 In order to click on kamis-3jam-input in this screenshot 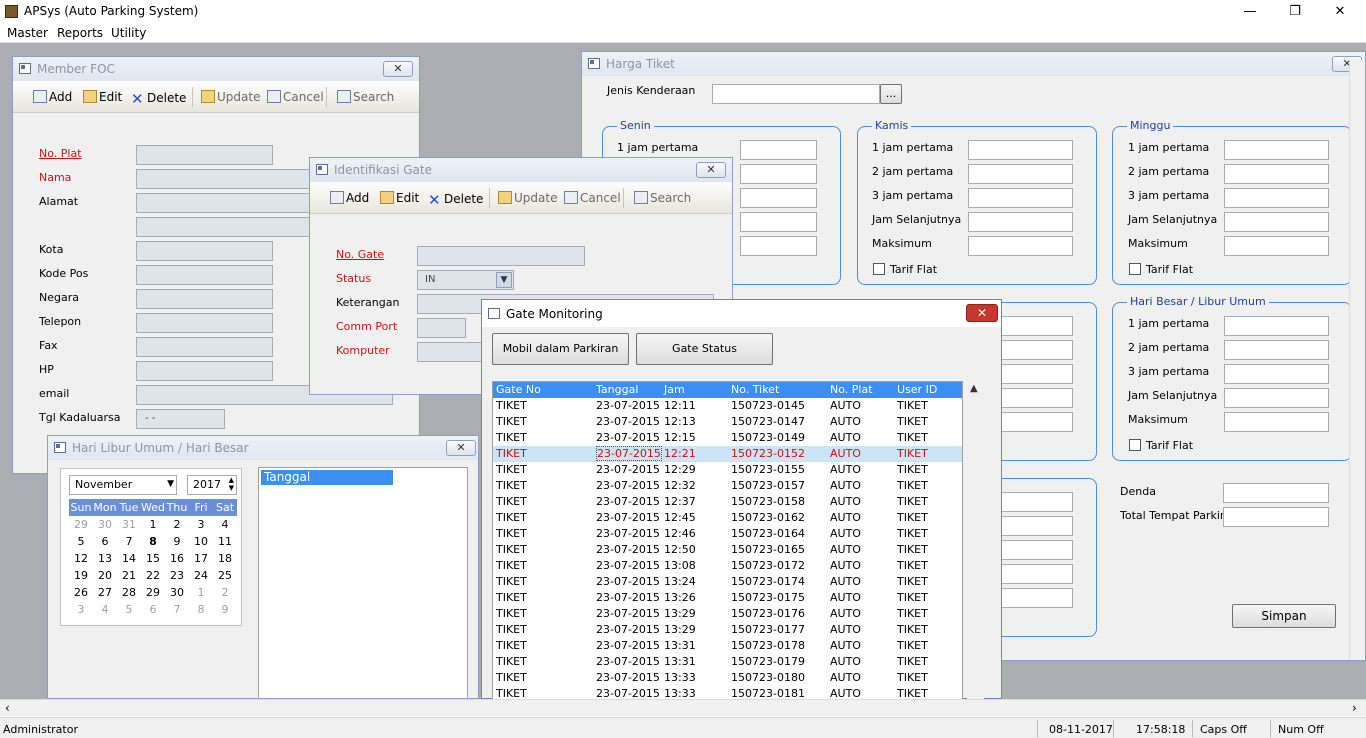, I will do `click(1020, 198)`.